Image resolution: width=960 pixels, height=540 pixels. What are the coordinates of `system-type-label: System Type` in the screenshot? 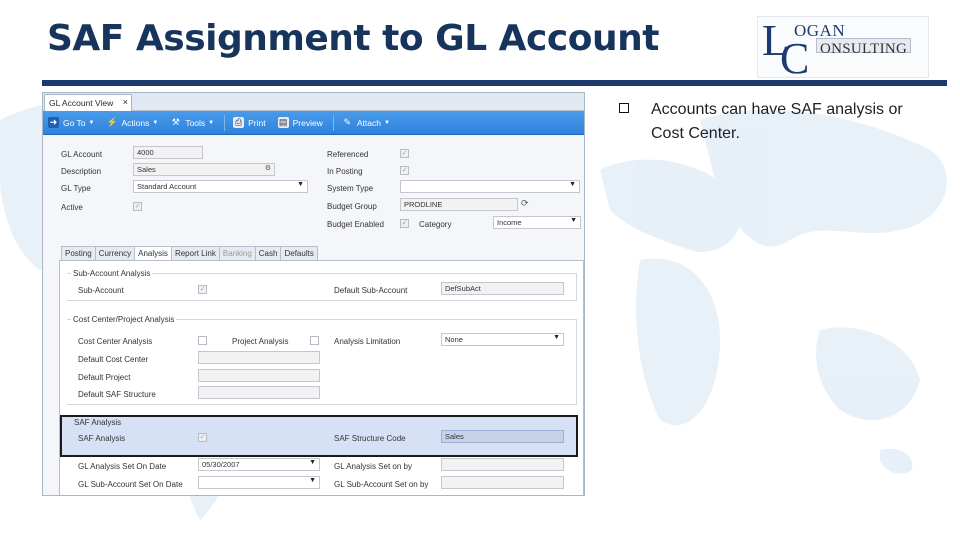 It's located at (350, 188).